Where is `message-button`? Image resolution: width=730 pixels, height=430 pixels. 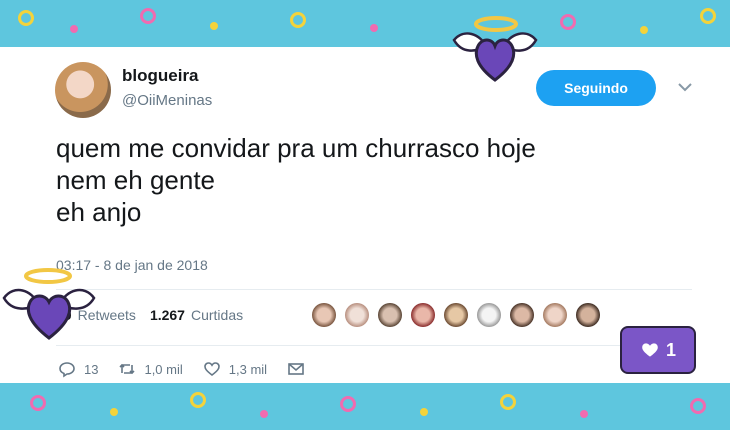
message-button is located at coordinates (296, 369).